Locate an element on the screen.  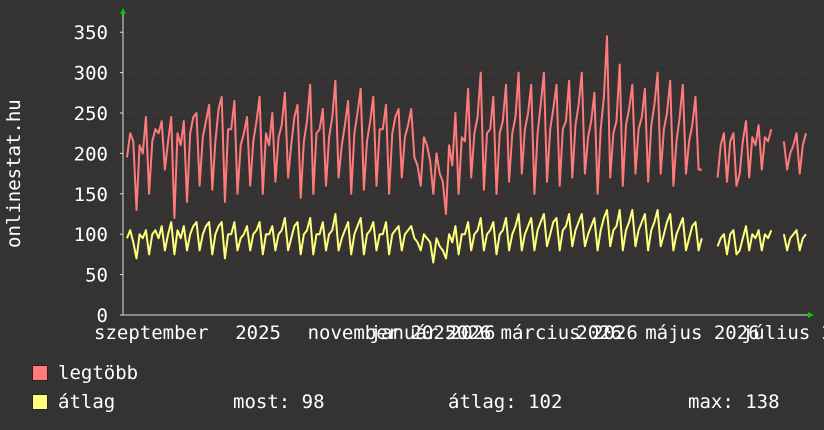
stat-max: max: 138 is located at coordinates (734, 402).